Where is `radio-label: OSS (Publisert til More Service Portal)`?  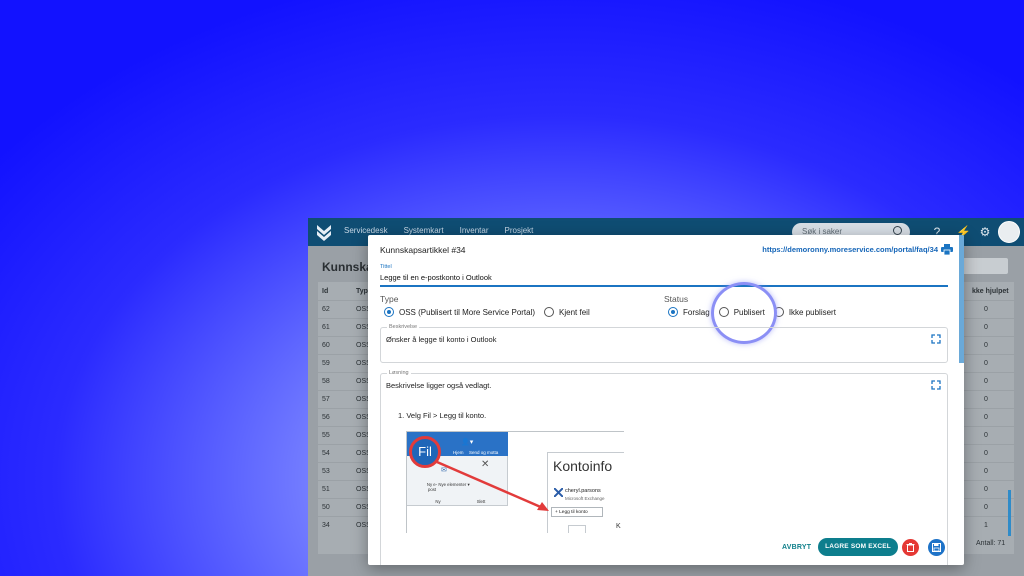
radio-label: OSS (Publisert til More Service Portal) is located at coordinates (467, 312).